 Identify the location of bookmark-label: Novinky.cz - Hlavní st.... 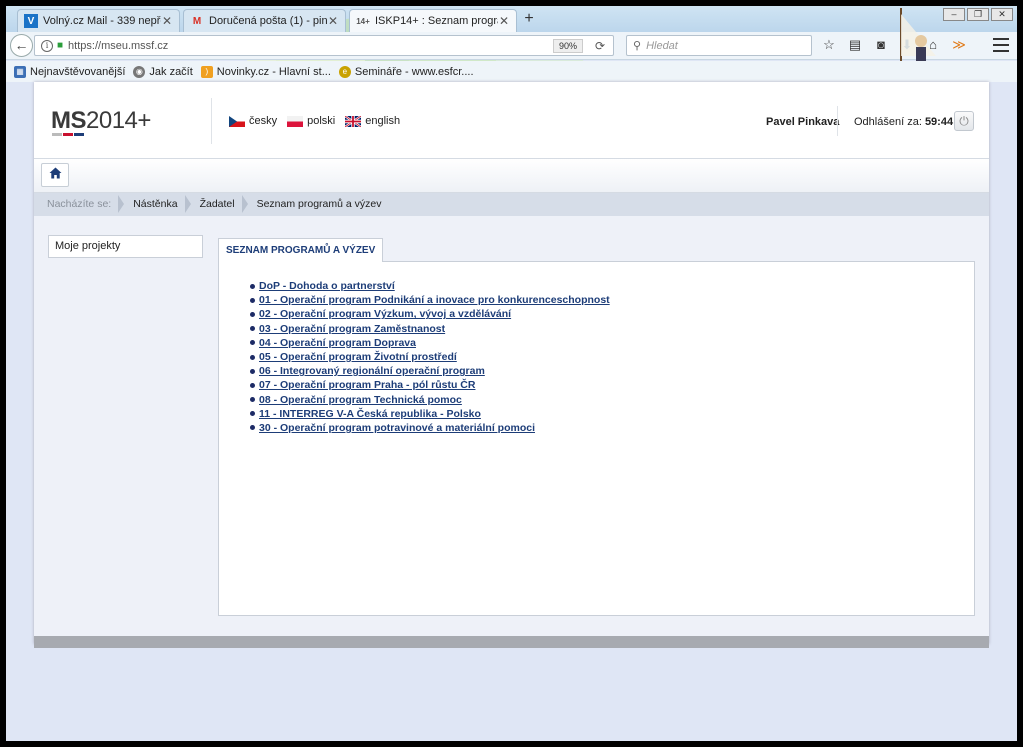
(273, 71).